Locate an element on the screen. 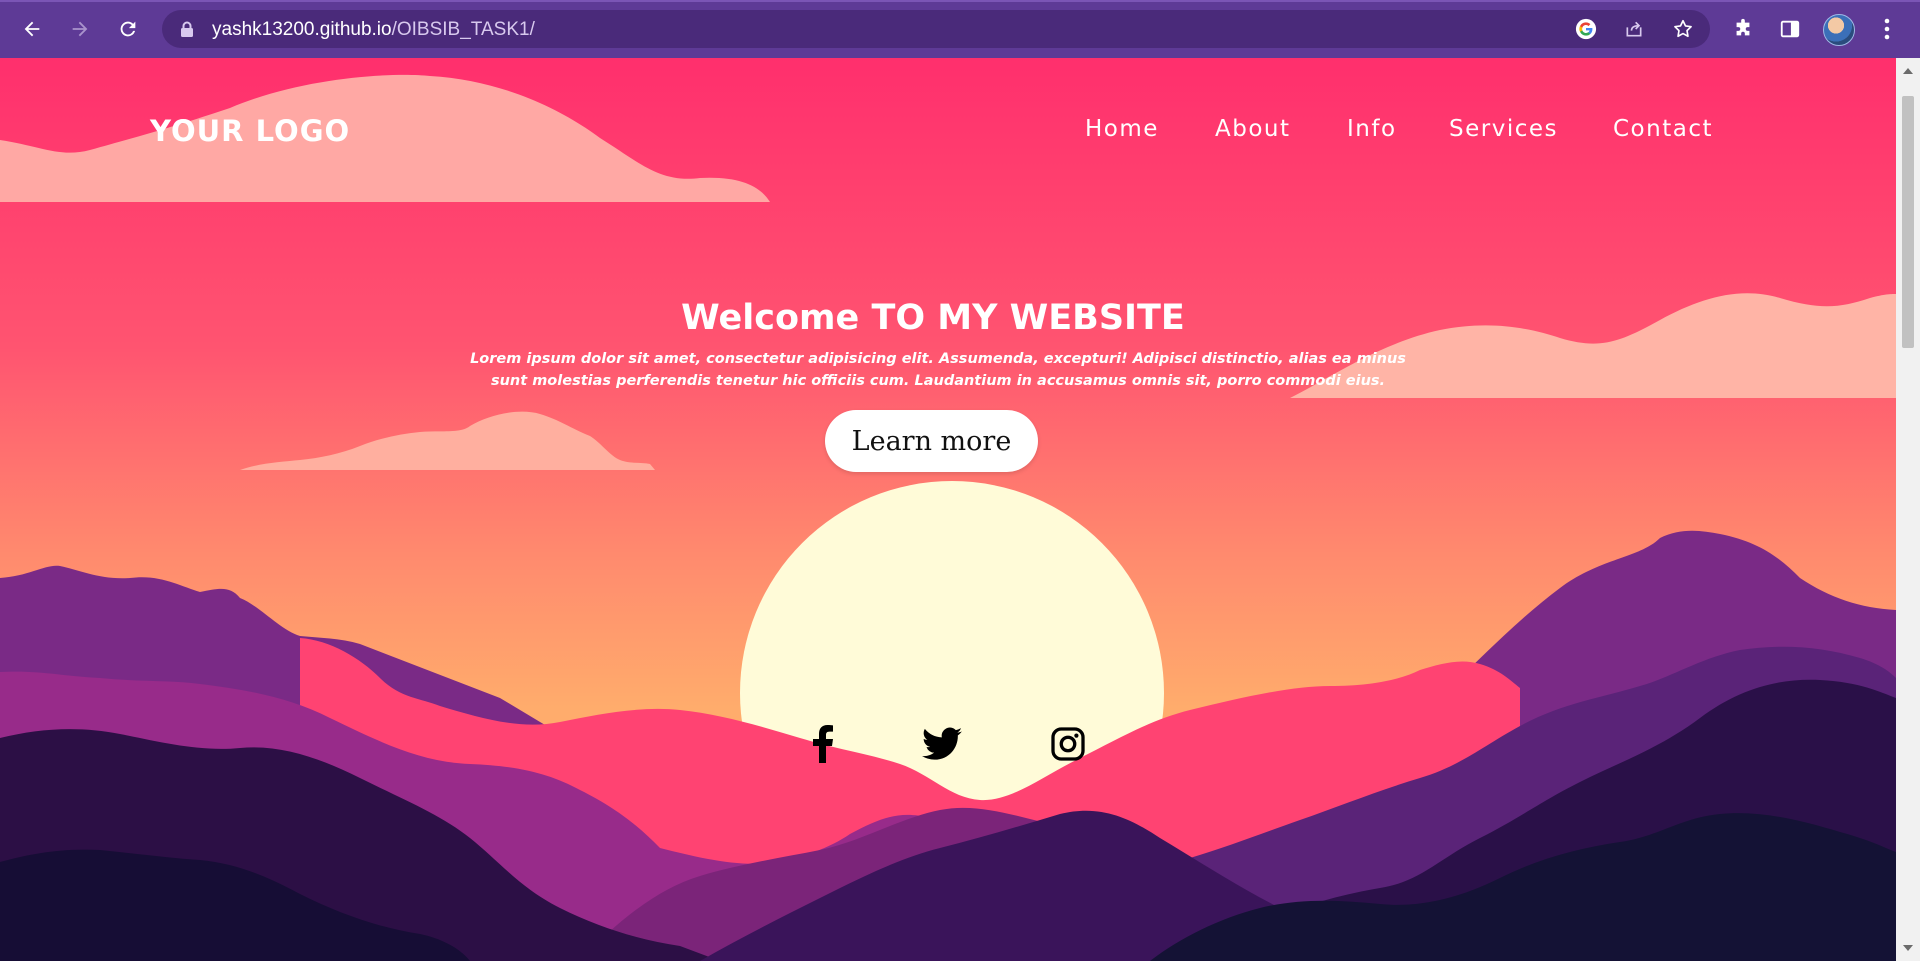 This screenshot has height=961, width=1920. nav-home: Home is located at coordinates (1122, 129).